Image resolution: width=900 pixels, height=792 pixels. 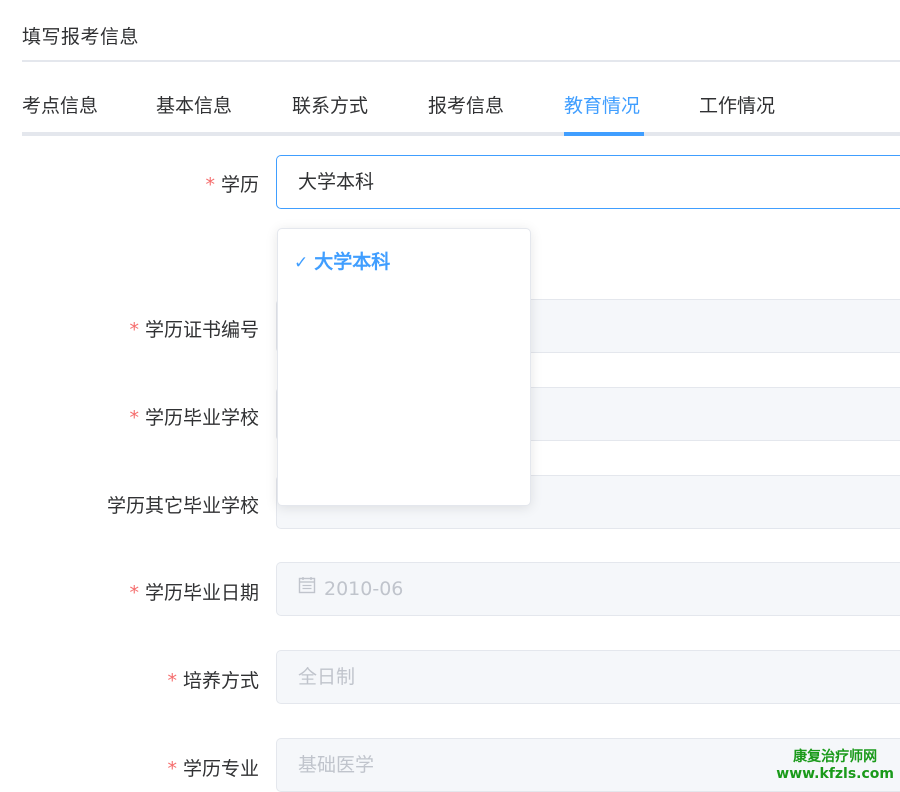 I want to click on education-dropdown: ✓ 大学本科, so click(x=404, y=367).